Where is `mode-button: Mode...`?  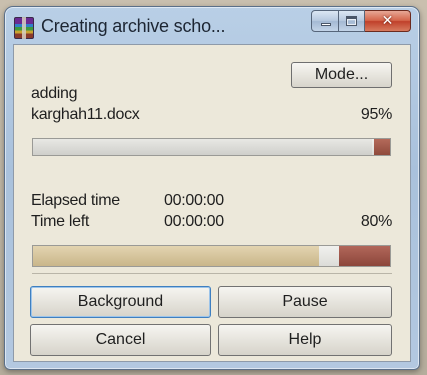 mode-button: Mode... is located at coordinates (341, 75).